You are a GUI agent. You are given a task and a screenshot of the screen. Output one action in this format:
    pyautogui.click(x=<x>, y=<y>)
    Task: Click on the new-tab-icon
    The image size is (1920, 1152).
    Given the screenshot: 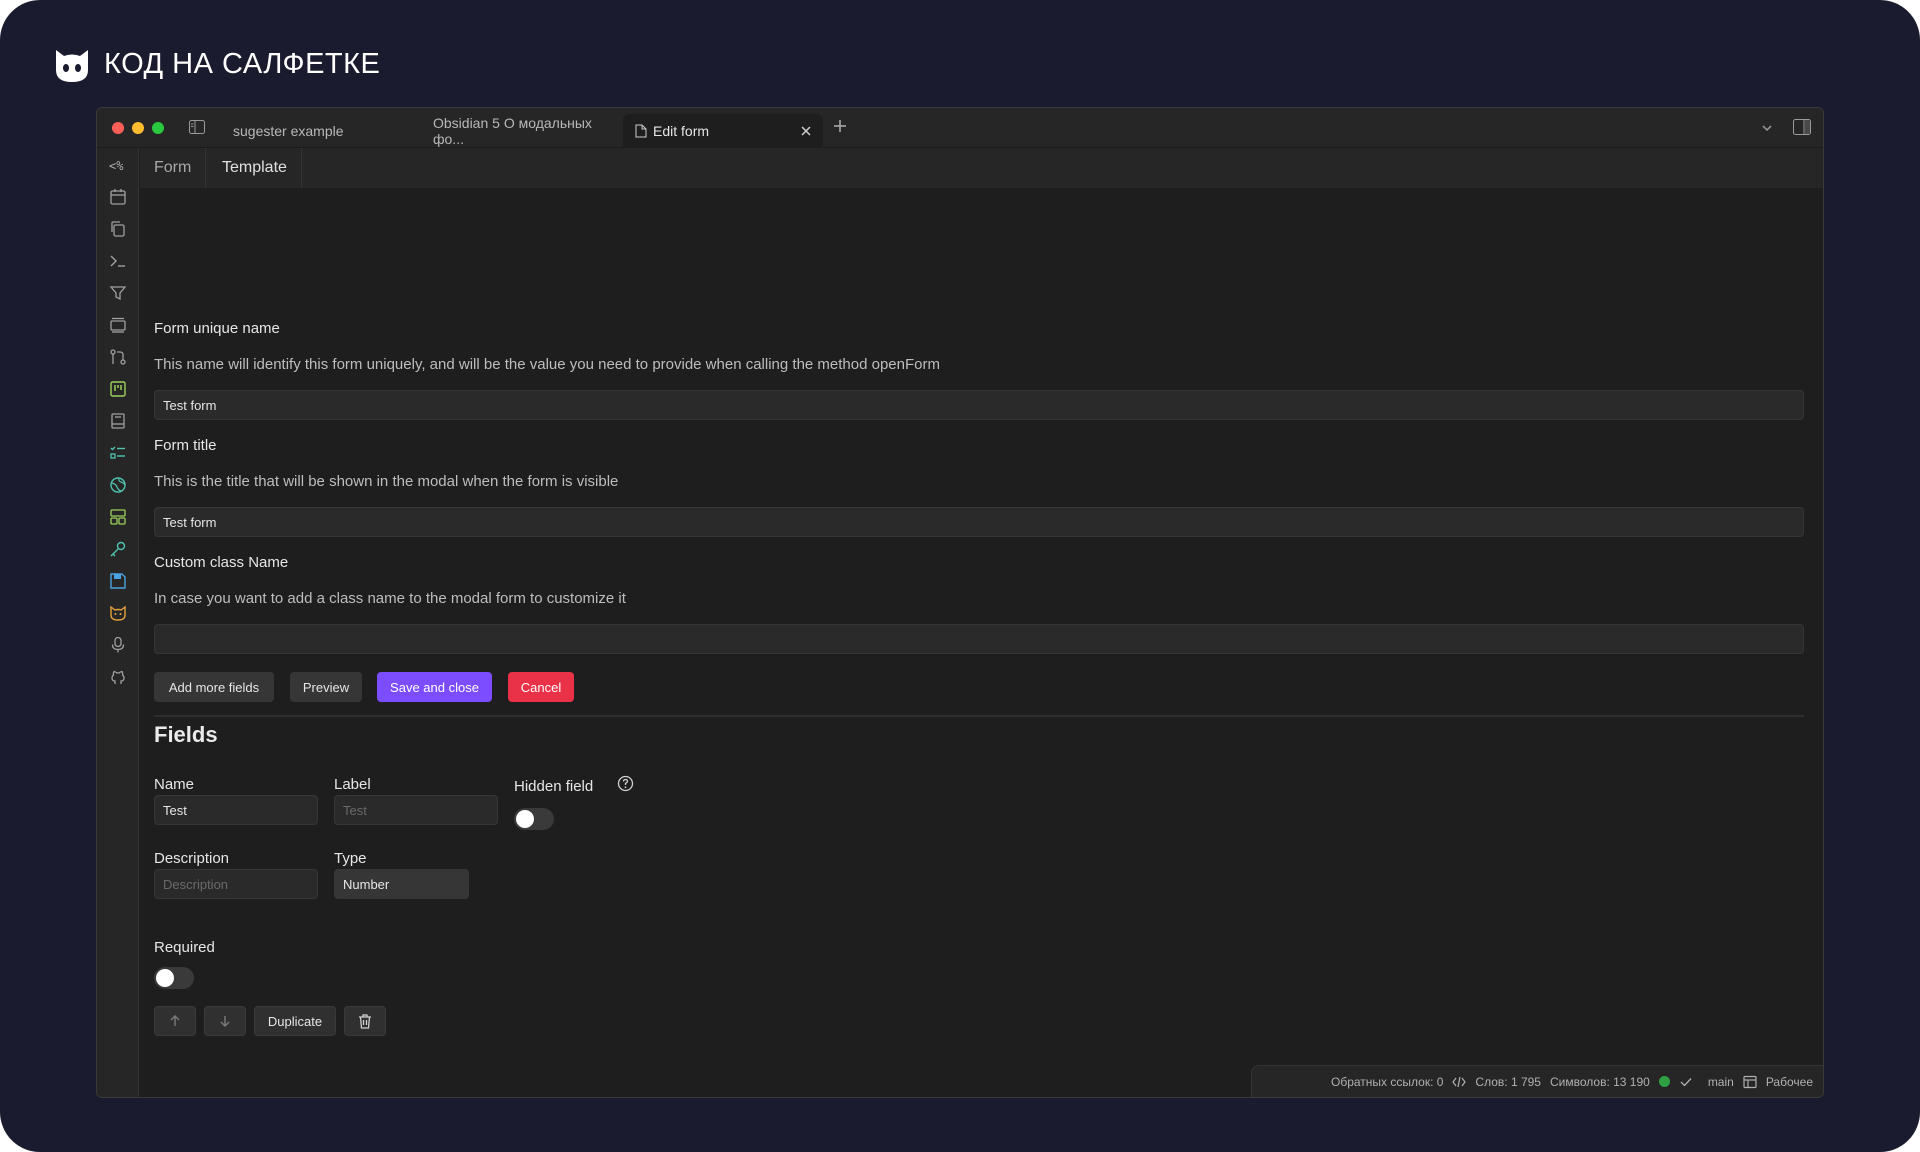 What is the action you would take?
    pyautogui.click(x=840, y=126)
    